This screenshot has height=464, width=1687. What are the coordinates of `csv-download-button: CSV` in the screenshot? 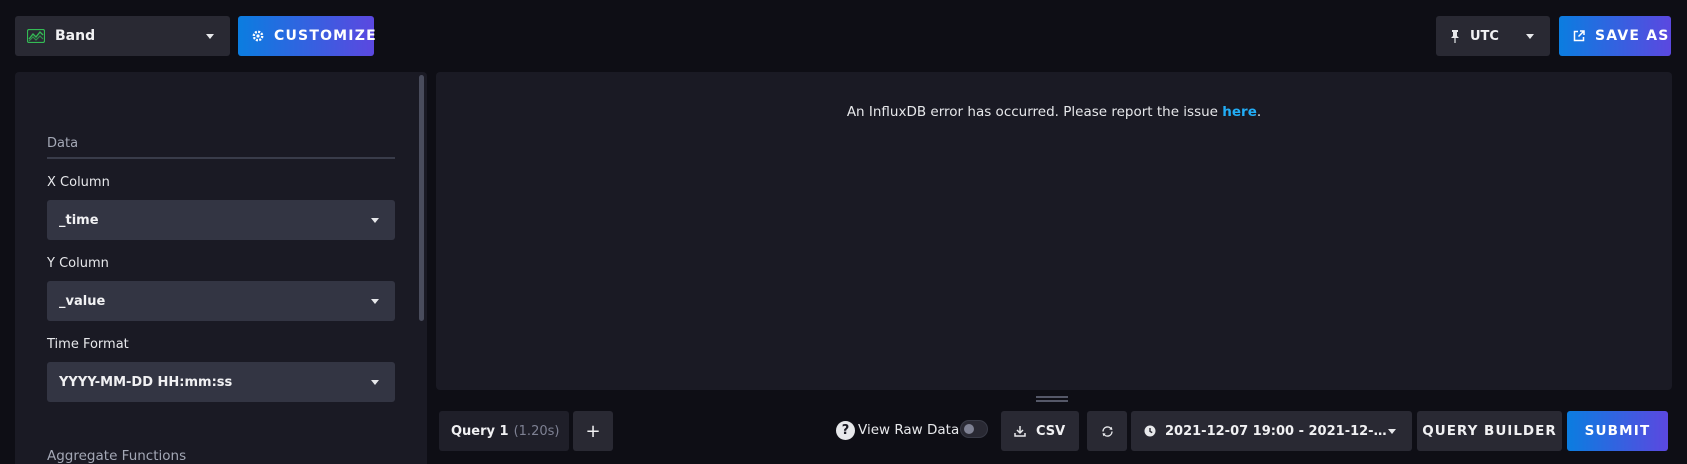 It's located at (1040, 431).